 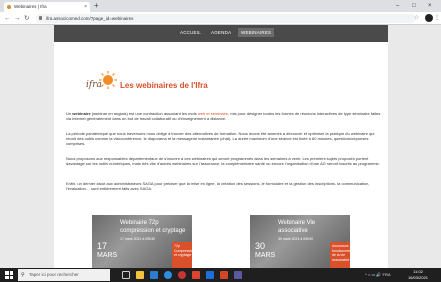 I want to click on edge-icon, so click(x=168, y=275).